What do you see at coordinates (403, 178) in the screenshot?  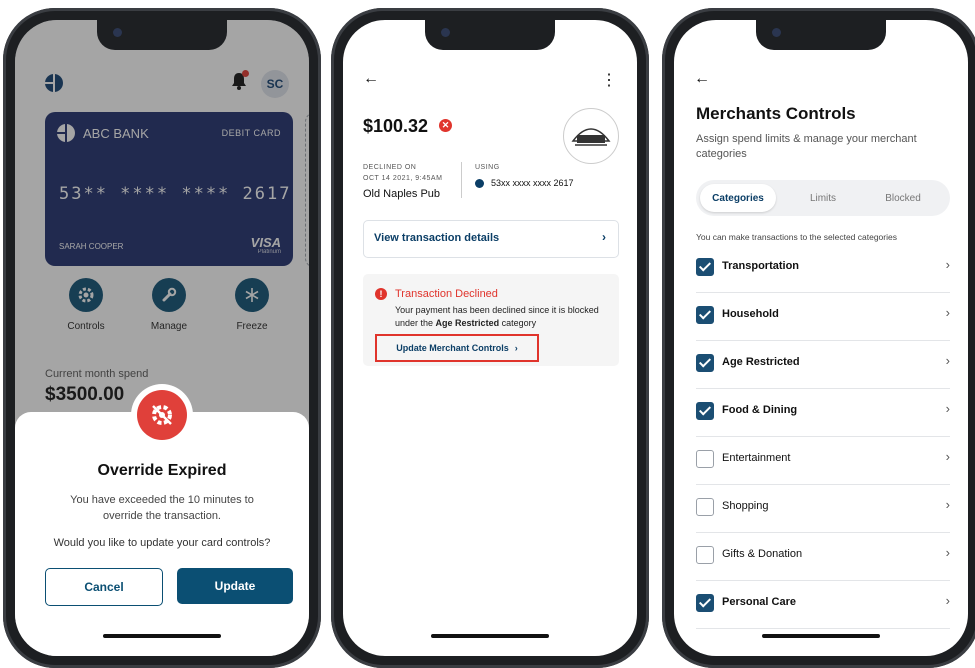 I see `declined-date: OCT 14 2021, 9:45AM` at bounding box center [403, 178].